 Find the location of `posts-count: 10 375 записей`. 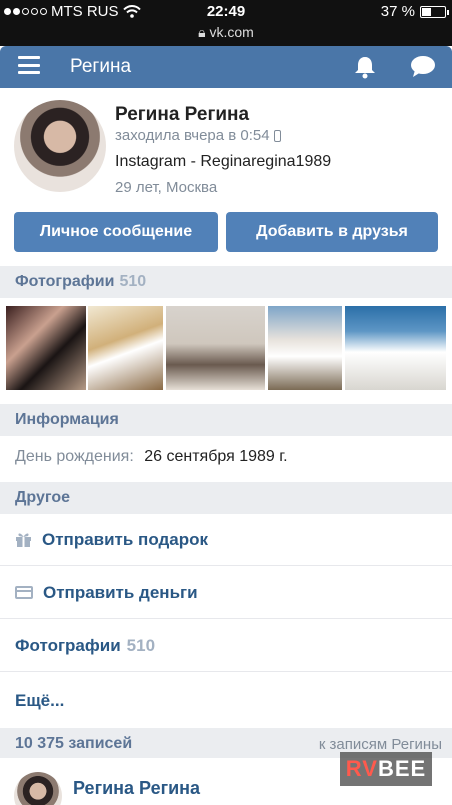

posts-count: 10 375 записей is located at coordinates (74, 743).